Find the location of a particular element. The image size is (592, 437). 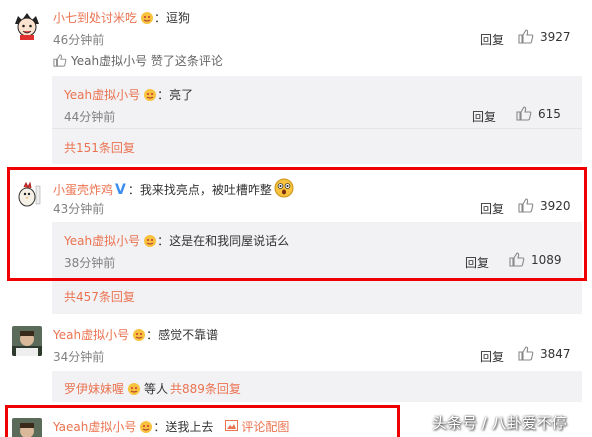

comment-author: Yeah虚拟小号 is located at coordinates (91, 334).